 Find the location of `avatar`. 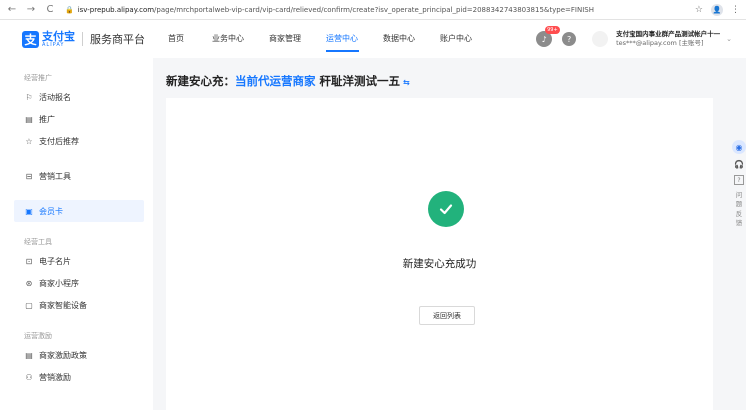

avatar is located at coordinates (600, 39).